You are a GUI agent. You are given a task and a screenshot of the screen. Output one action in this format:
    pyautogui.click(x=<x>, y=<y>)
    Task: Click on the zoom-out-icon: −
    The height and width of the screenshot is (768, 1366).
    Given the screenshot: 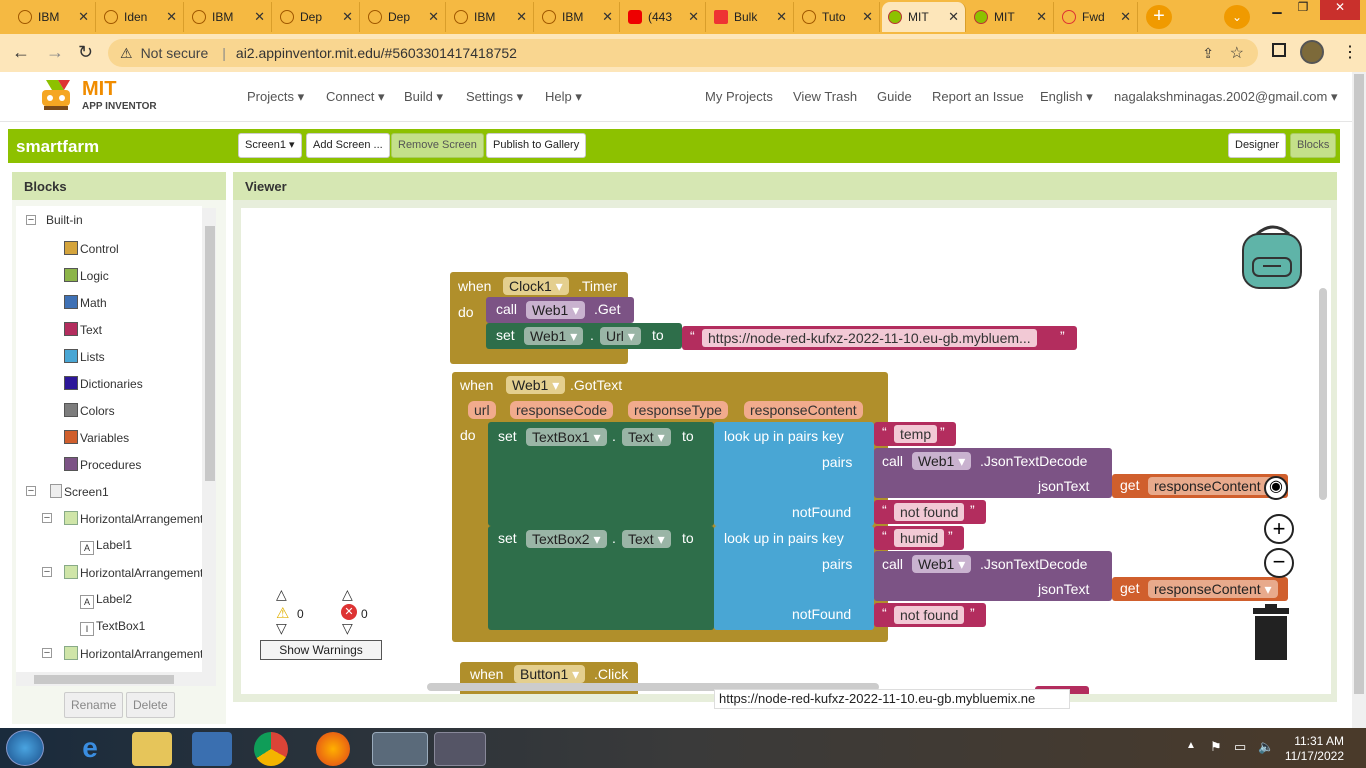 What is the action you would take?
    pyautogui.click(x=1279, y=563)
    